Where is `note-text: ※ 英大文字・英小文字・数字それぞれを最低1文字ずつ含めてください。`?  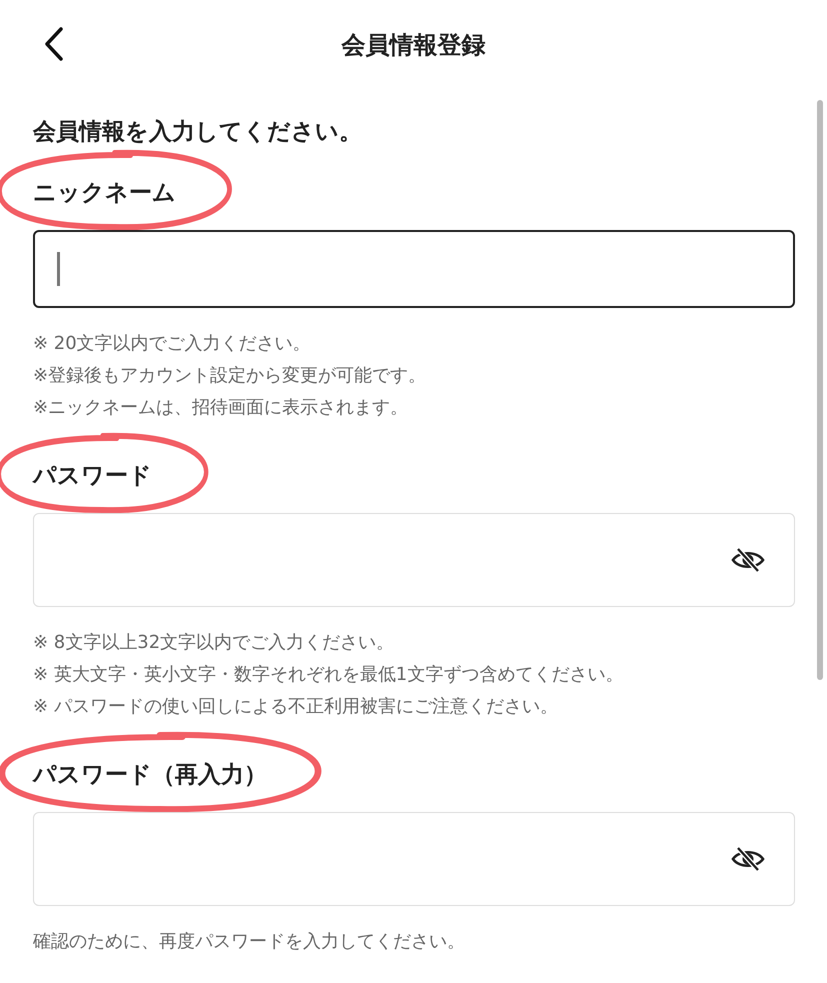 note-text: ※ 英大文字・英小文字・数字それぞれを最低1文字ずつ含めてください。 is located at coordinates (328, 675).